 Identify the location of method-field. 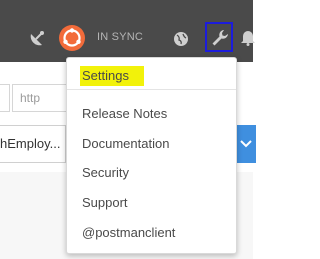
(5, 98).